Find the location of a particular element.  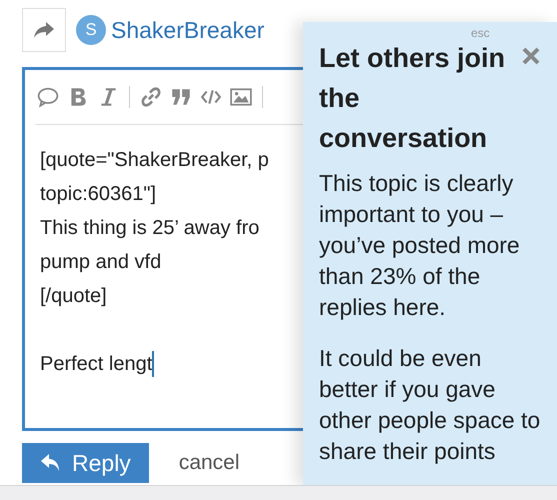

share-arrow-icon is located at coordinates (44, 30).